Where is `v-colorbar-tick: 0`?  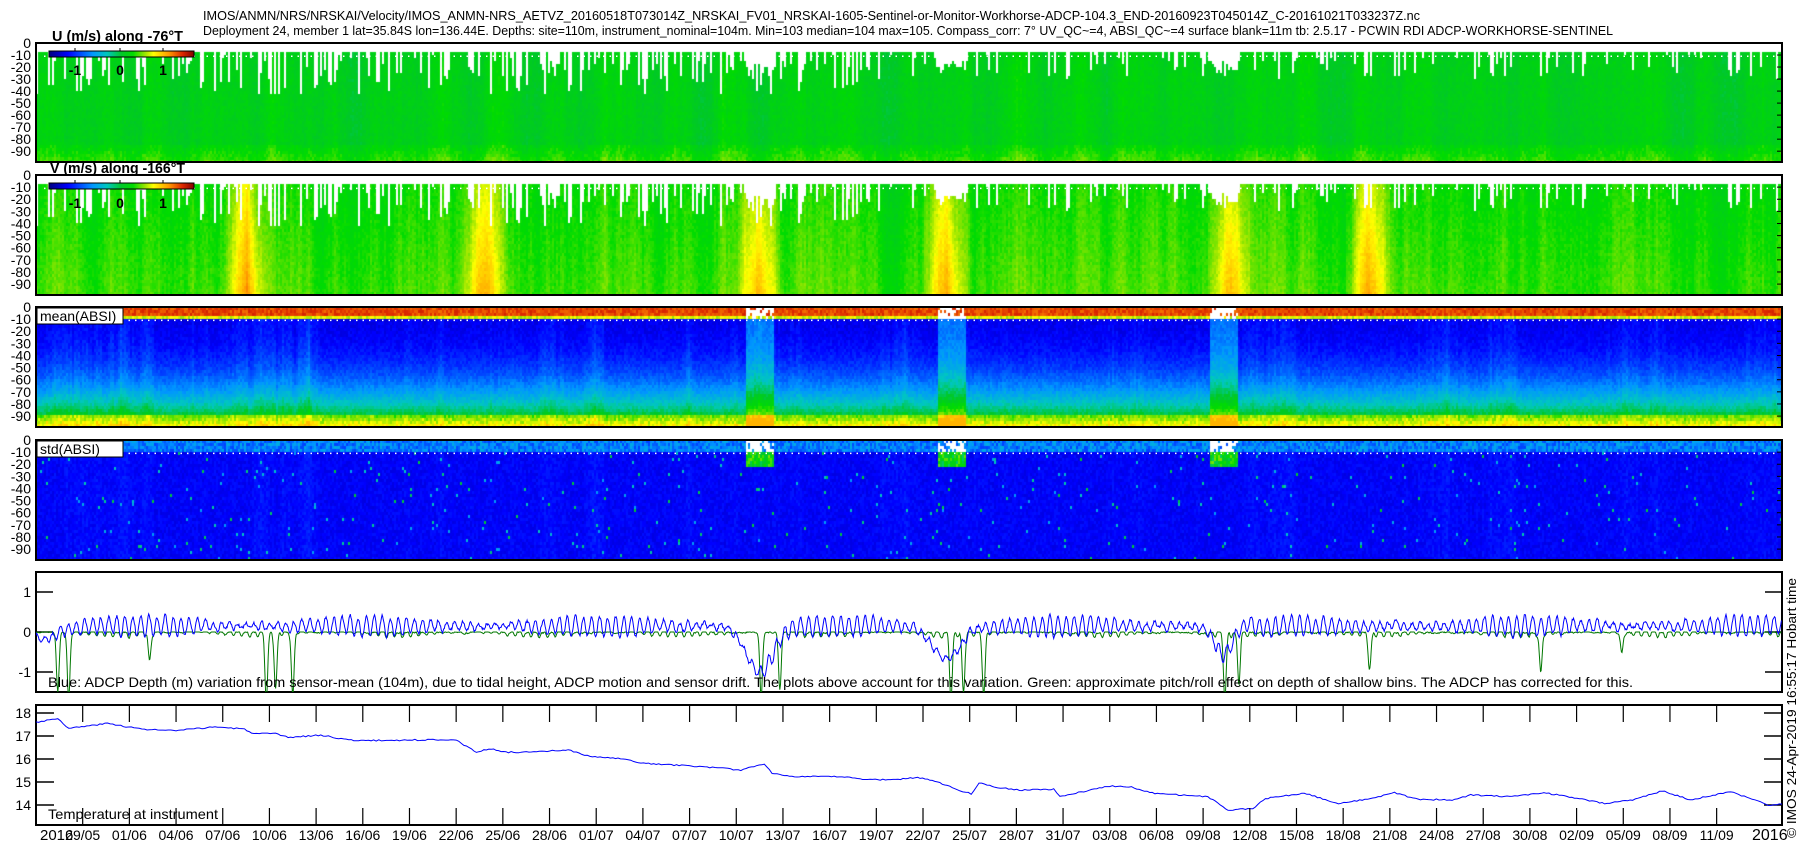
v-colorbar-tick: 0 is located at coordinates (120, 203).